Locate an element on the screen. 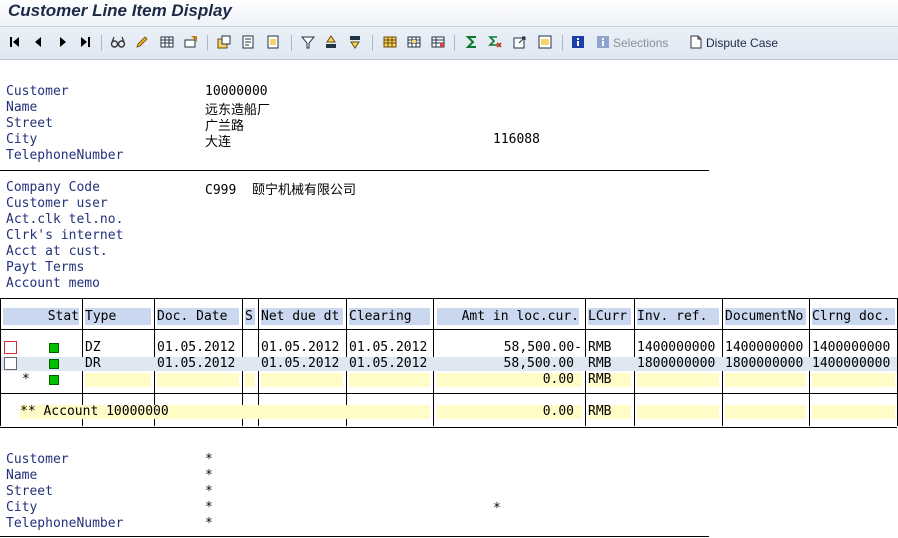 The image size is (898, 538). footer-telephone-value: * is located at coordinates (209, 523).